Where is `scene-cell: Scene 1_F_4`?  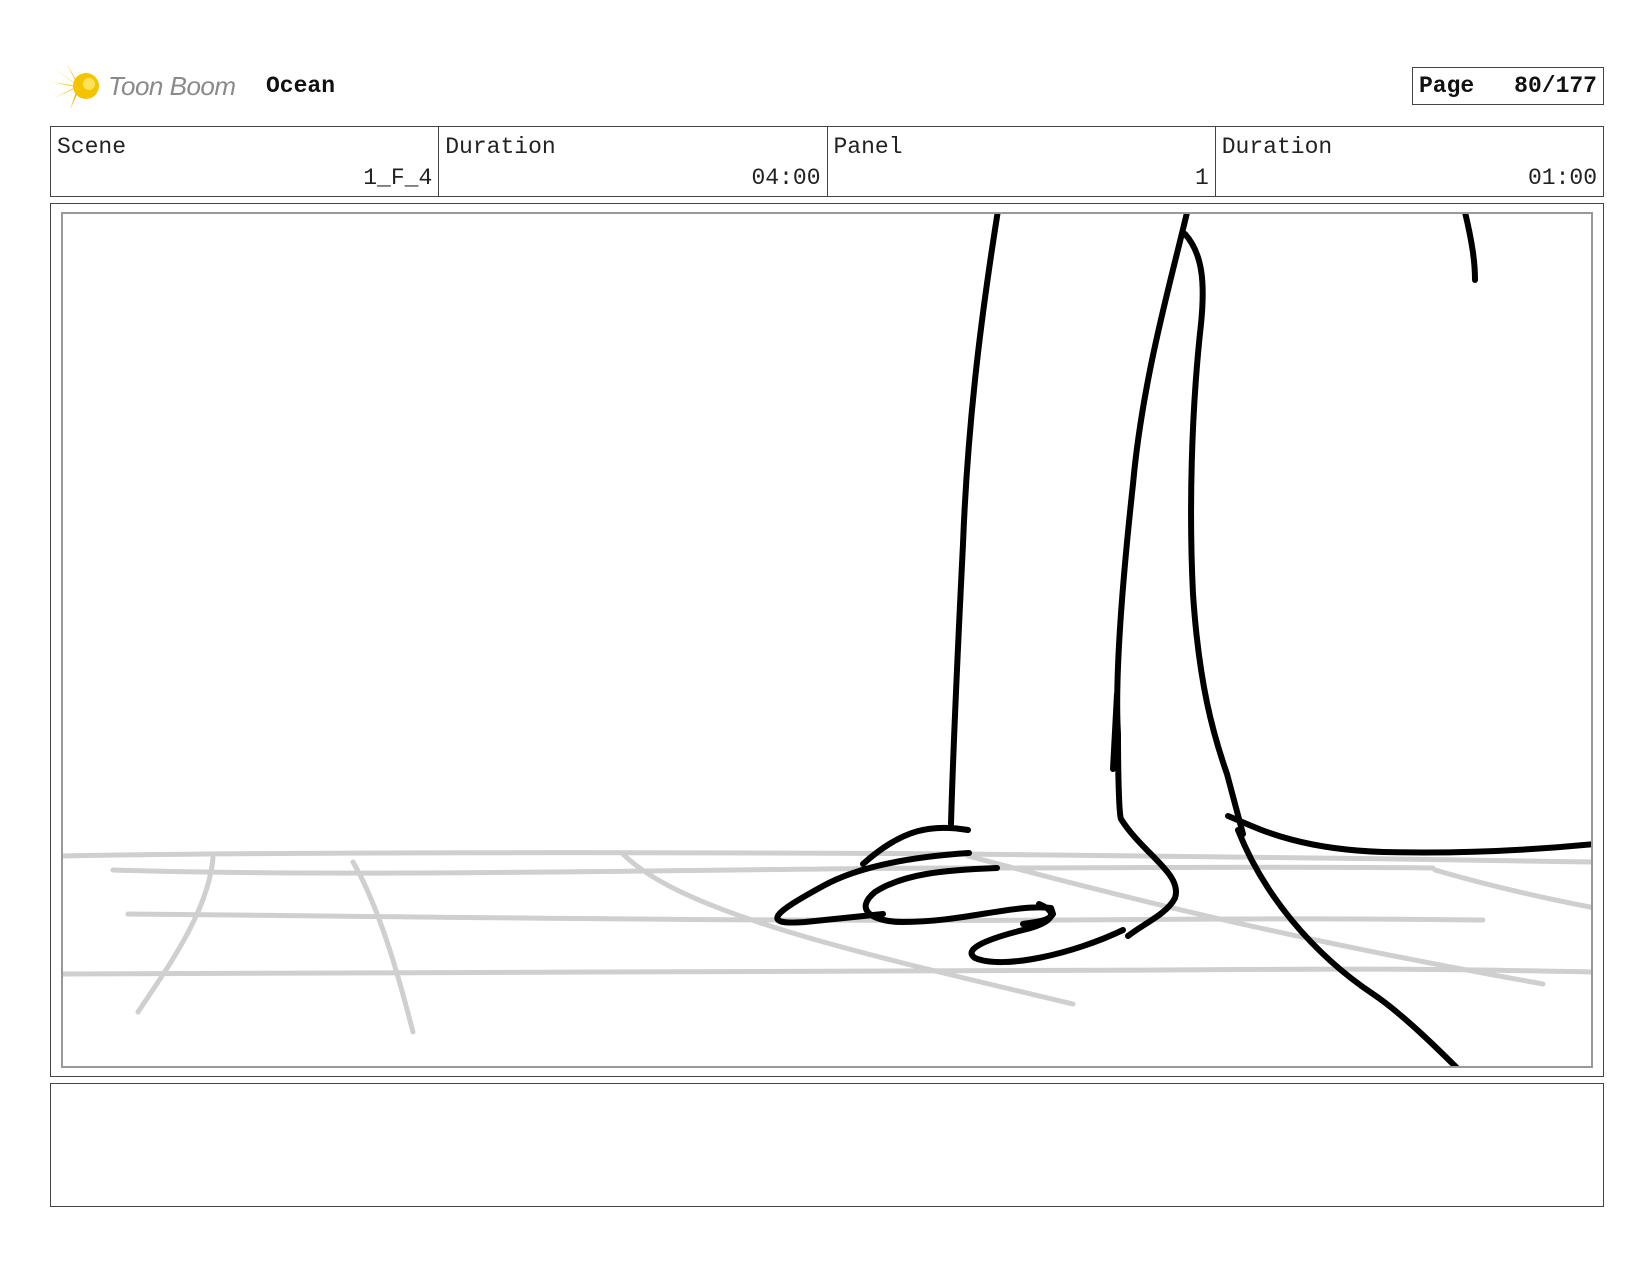 scene-cell: Scene 1_F_4 is located at coordinates (245, 161).